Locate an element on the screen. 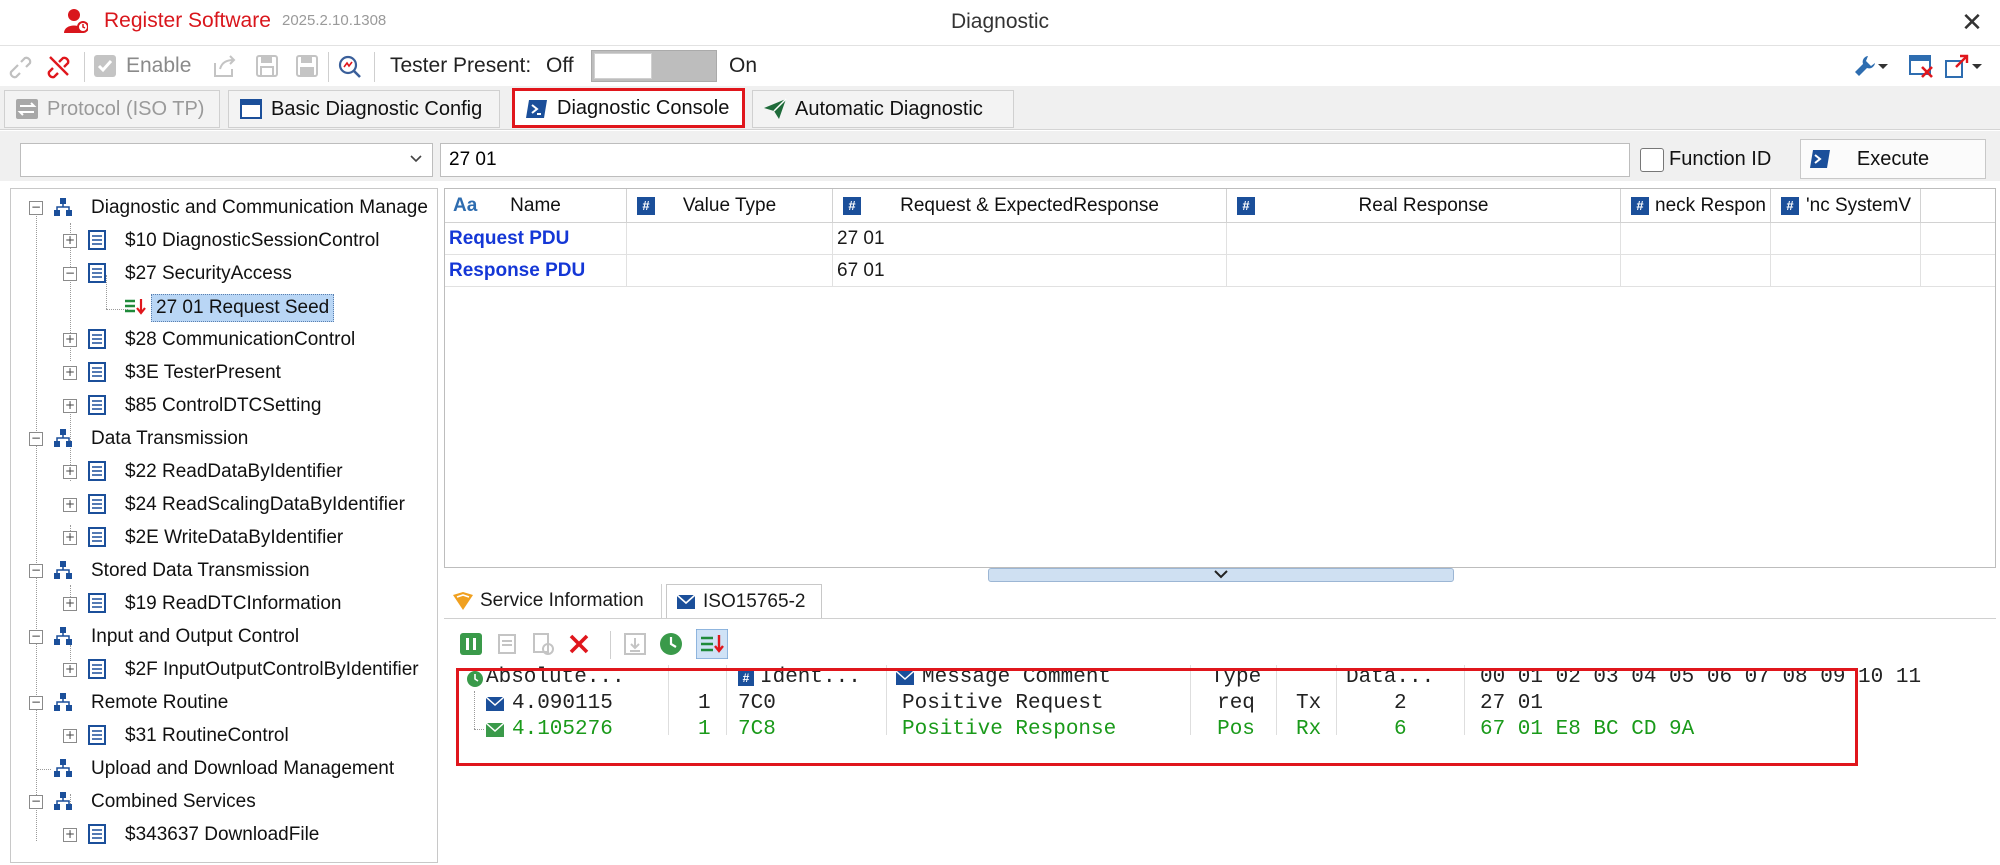 This screenshot has height=865, width=2000. checkbox-icon is located at coordinates (105, 66).